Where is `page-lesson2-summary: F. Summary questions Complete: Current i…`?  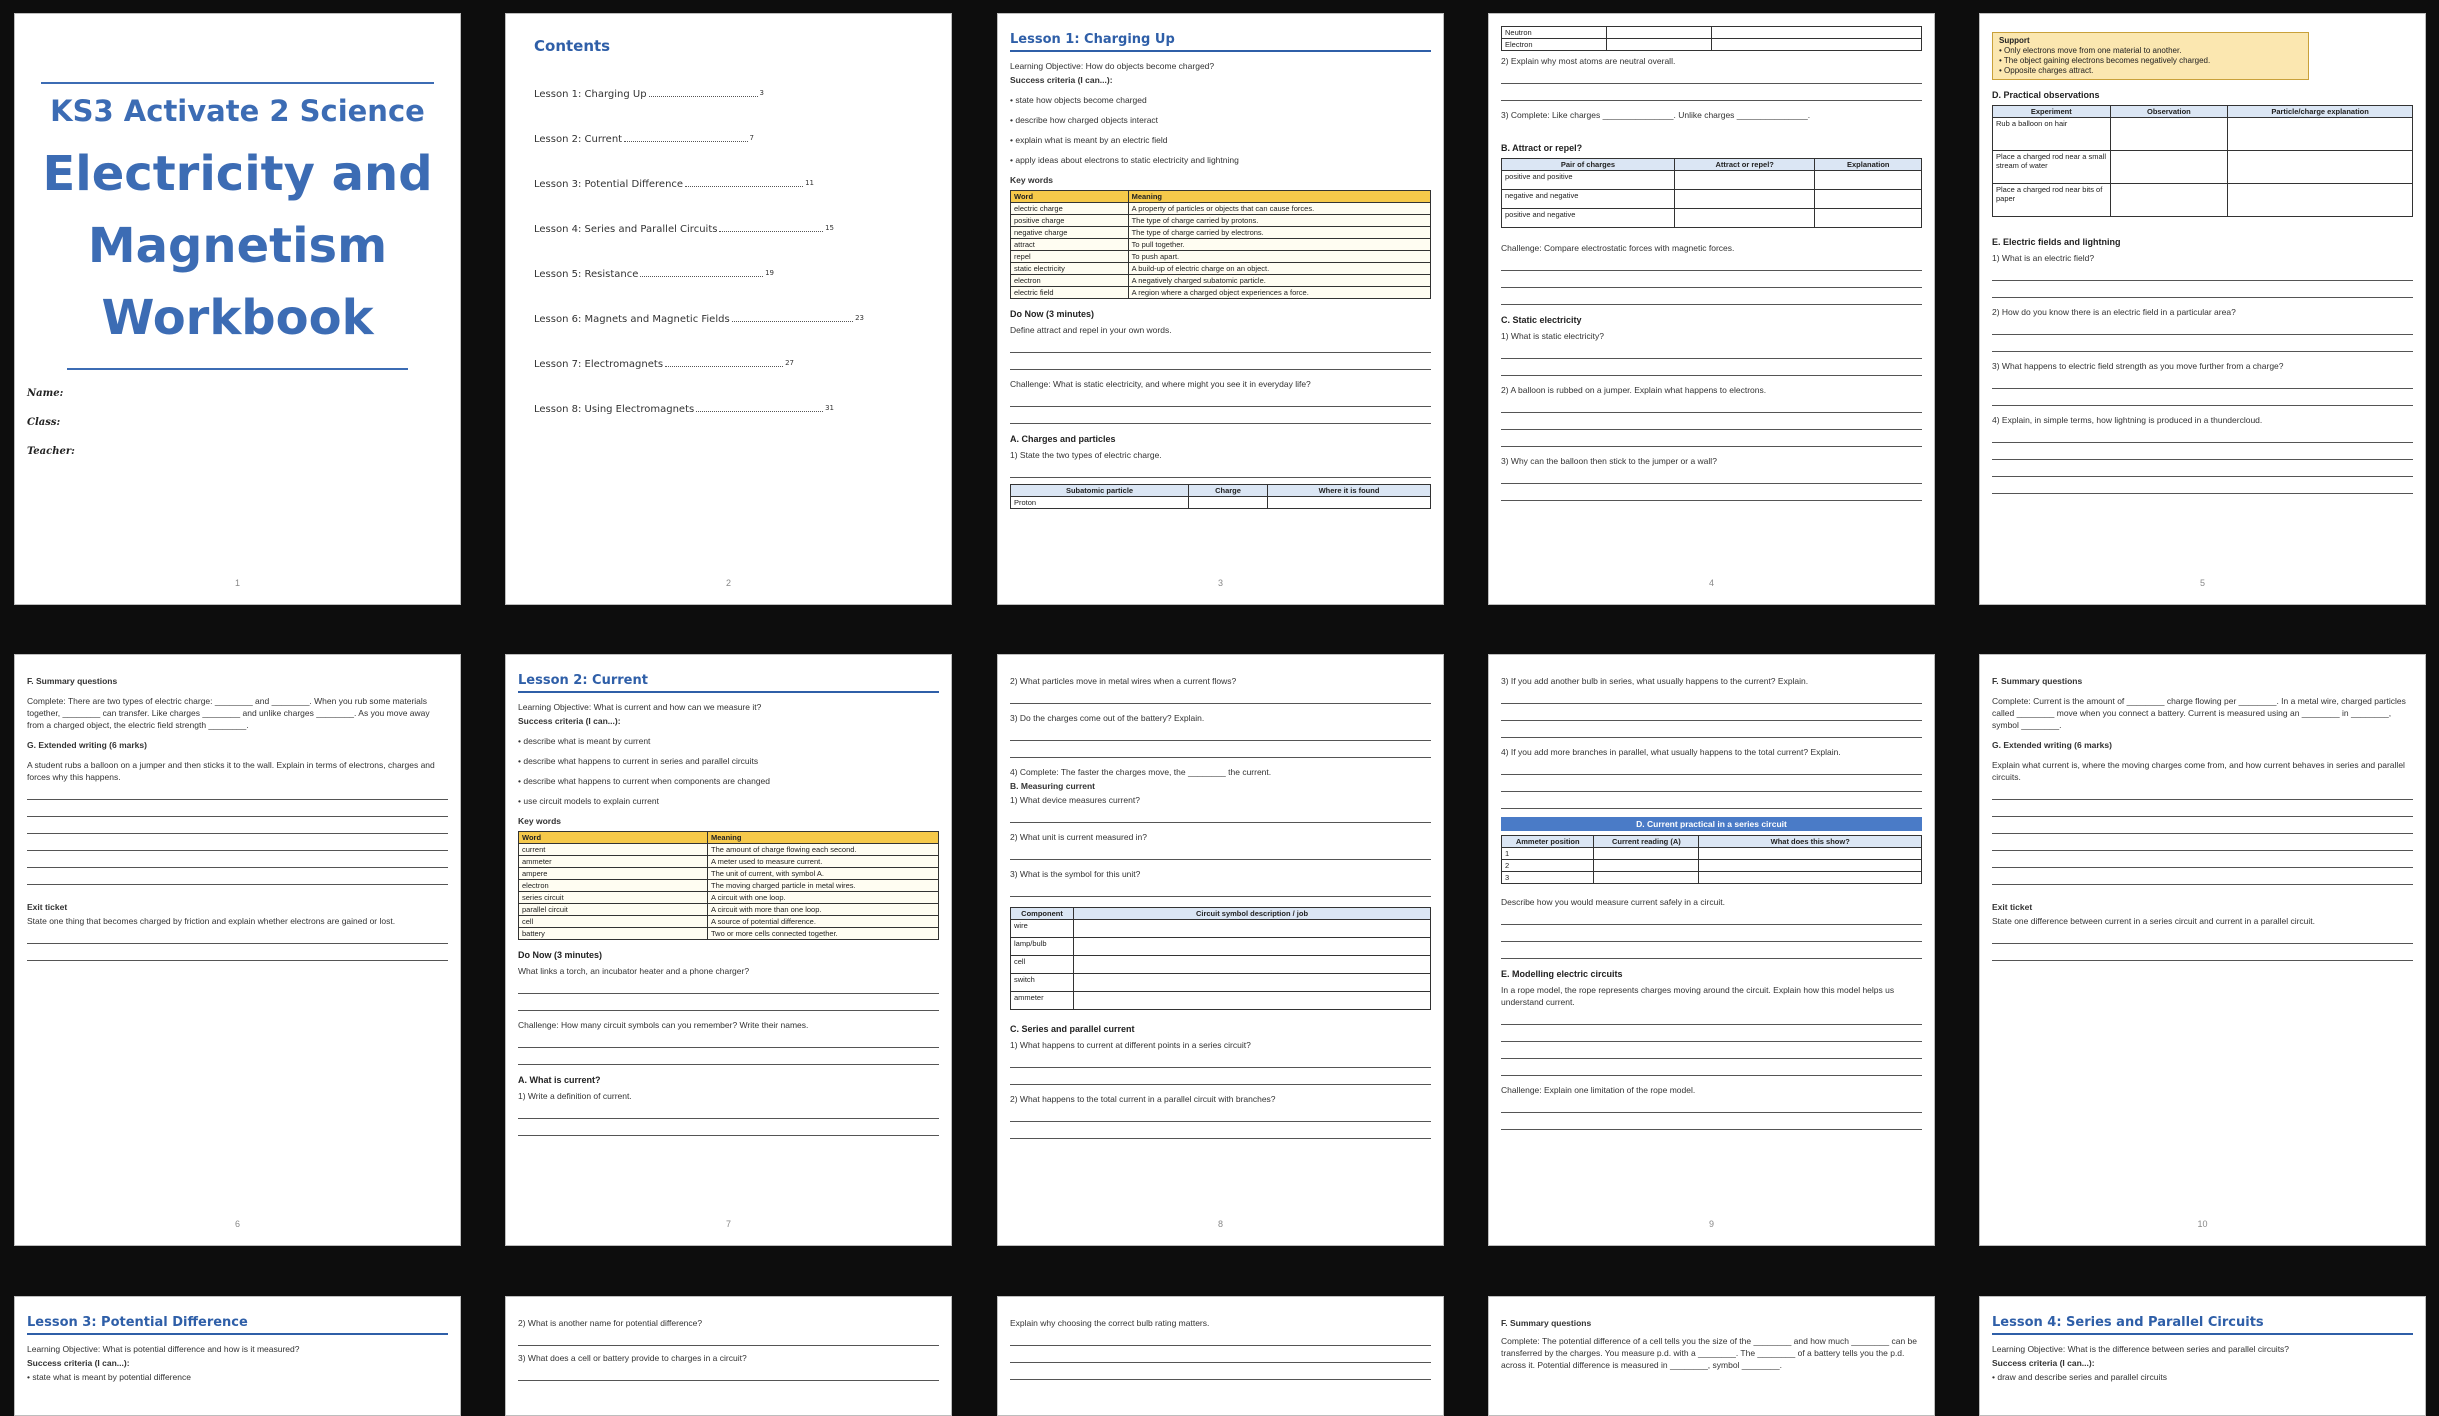 page-lesson2-summary: F. Summary questions Complete: Current i… is located at coordinates (2202, 950).